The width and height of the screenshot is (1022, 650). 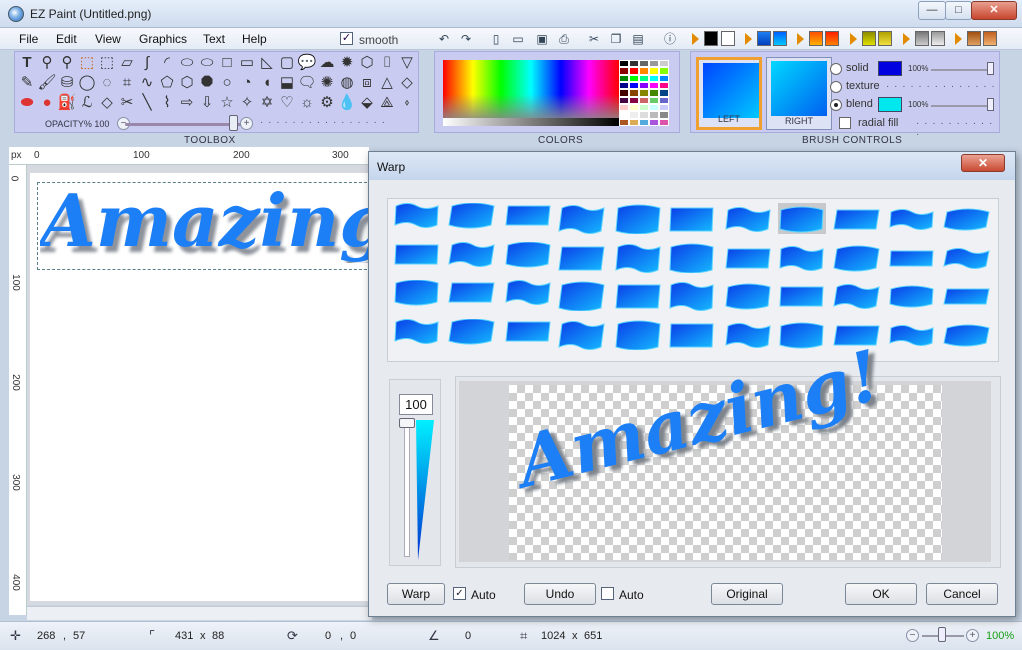 I want to click on rect-select-tool-icon: ⬚, so click(x=87, y=63).